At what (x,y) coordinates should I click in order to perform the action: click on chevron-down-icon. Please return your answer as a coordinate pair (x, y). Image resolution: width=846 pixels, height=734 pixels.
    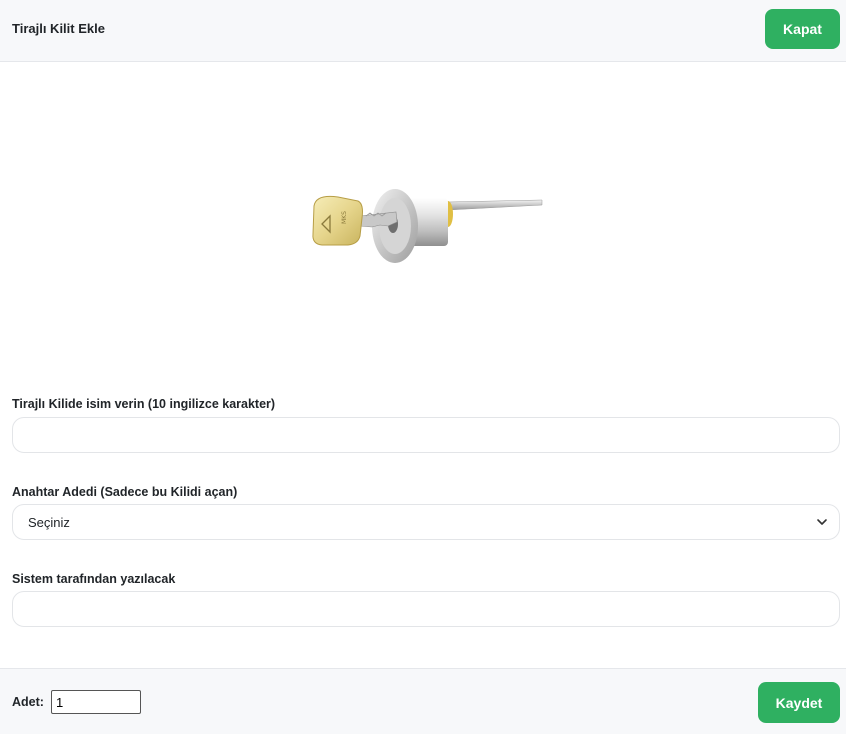
    Looking at the image, I should click on (822, 522).